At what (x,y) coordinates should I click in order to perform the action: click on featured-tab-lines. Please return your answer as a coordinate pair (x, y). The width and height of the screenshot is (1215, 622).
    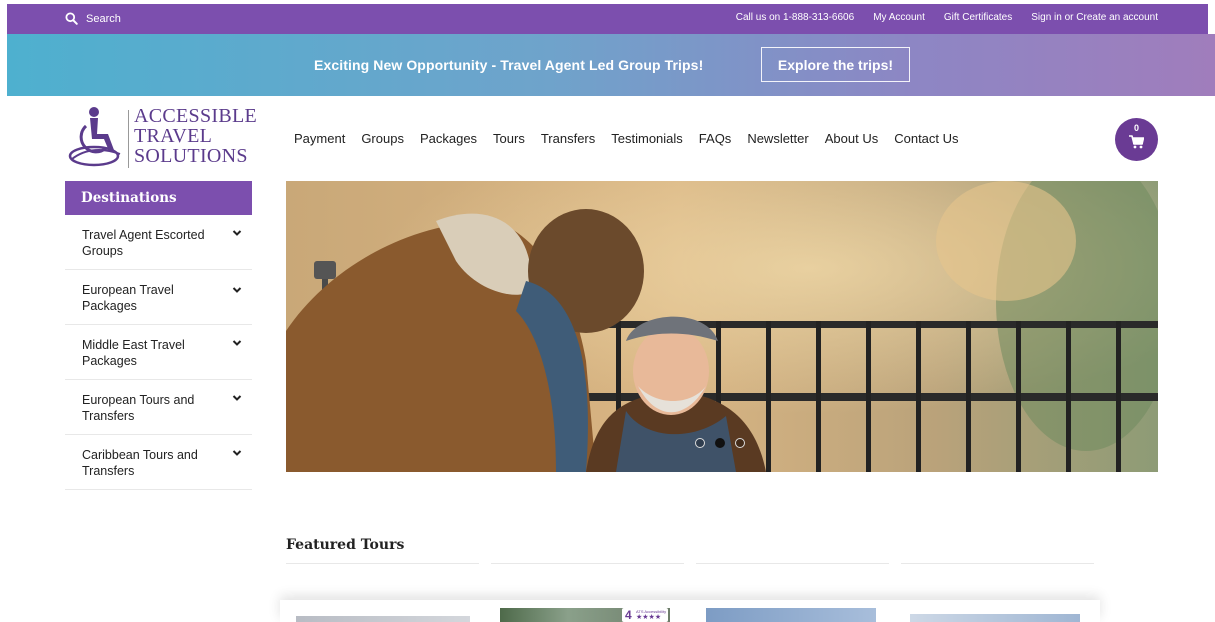
    Looking at the image, I should click on (690, 563).